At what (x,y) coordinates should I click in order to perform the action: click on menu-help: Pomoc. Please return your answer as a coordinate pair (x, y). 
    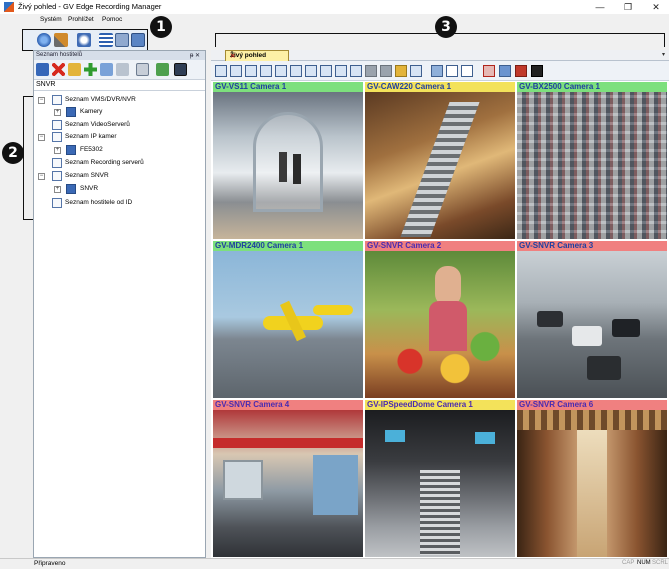
    Looking at the image, I should click on (112, 19).